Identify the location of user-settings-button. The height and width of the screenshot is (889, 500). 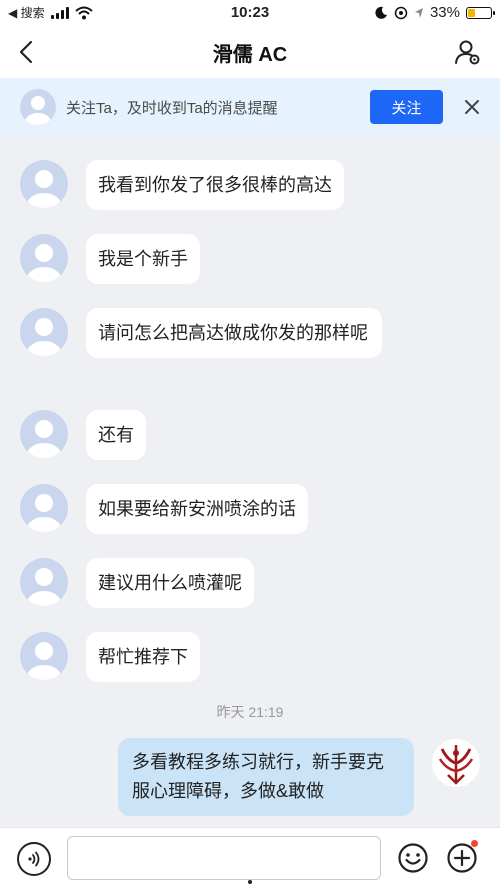
(468, 52).